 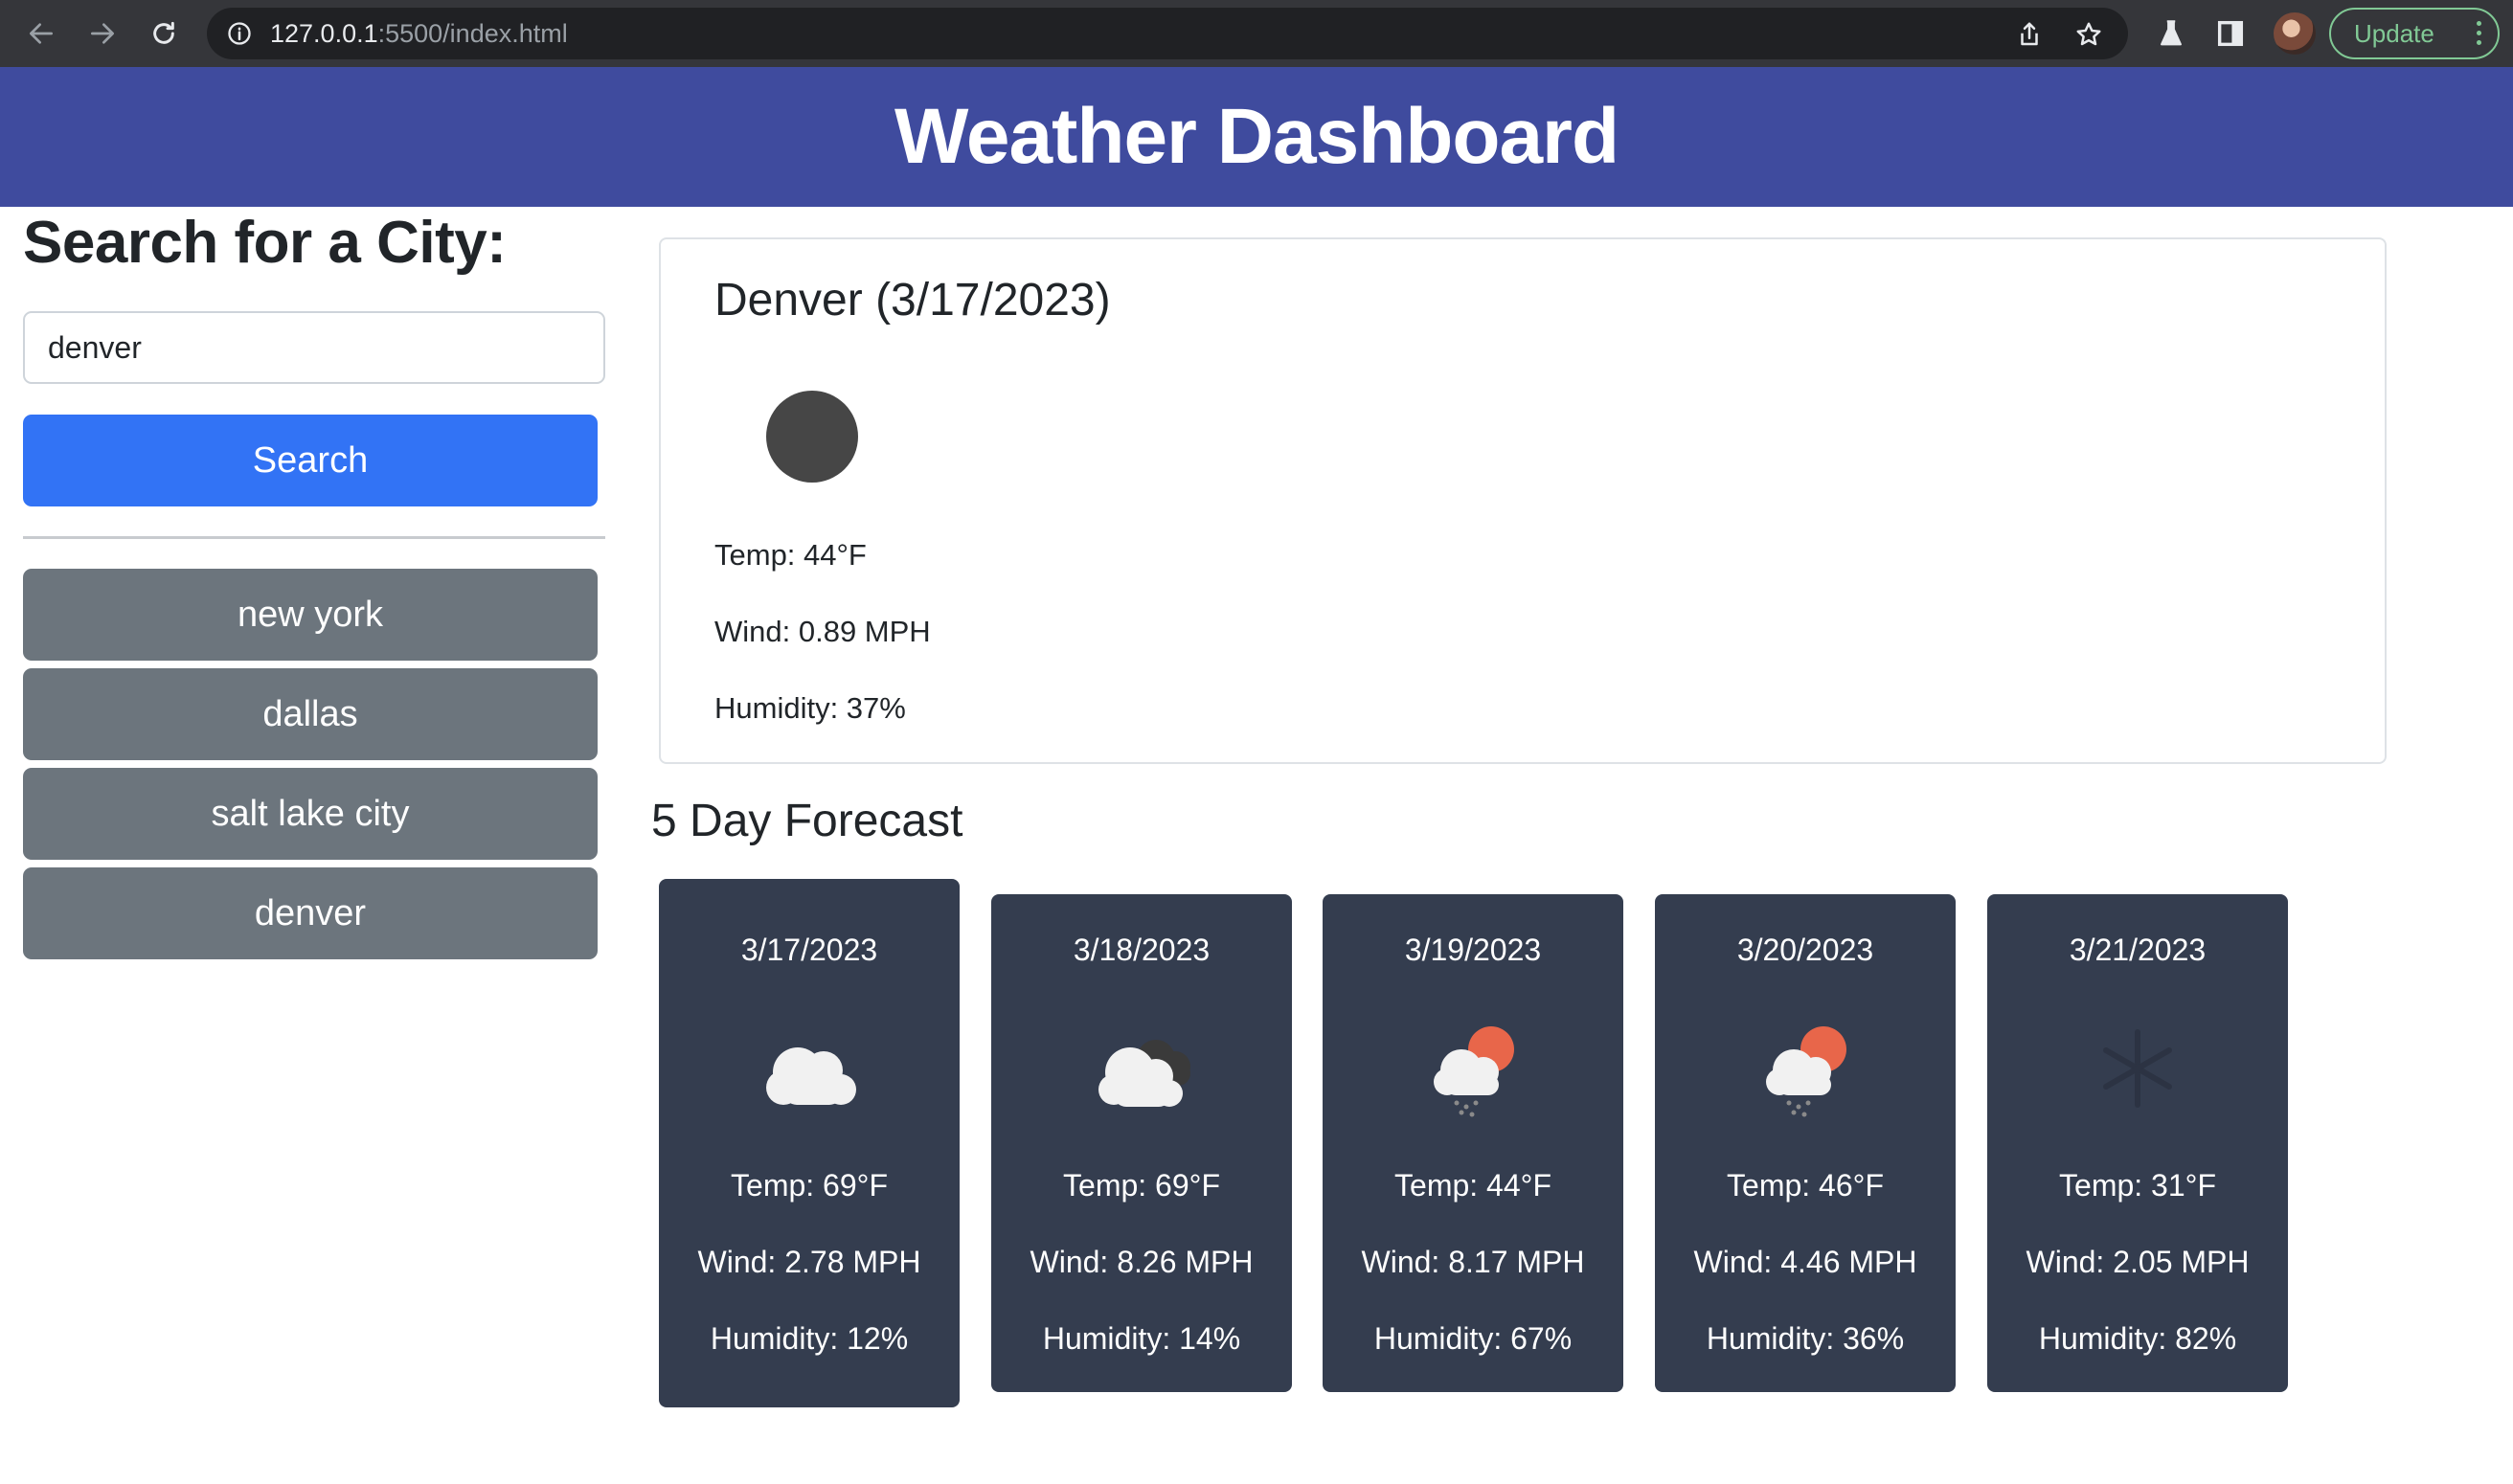 What do you see at coordinates (2137, 1338) in the screenshot?
I see `forecast-humidity: Humidity: 82%` at bounding box center [2137, 1338].